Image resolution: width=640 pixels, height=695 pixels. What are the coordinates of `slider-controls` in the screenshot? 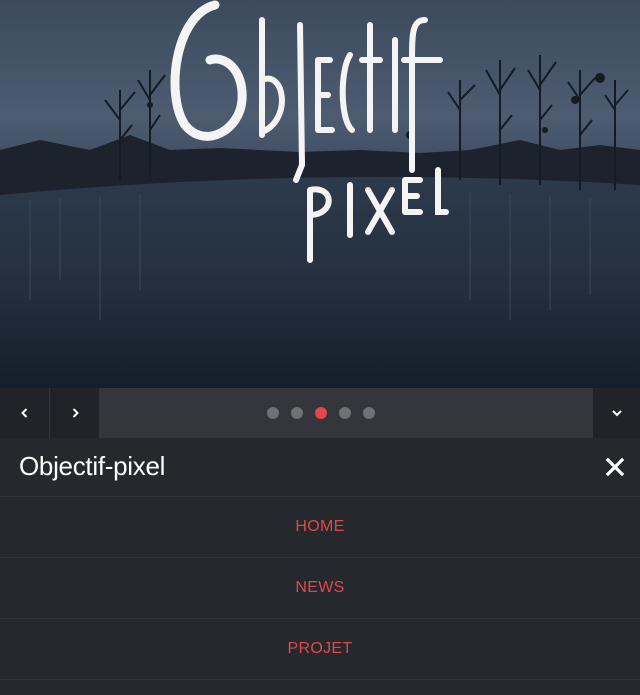 It's located at (320, 413).